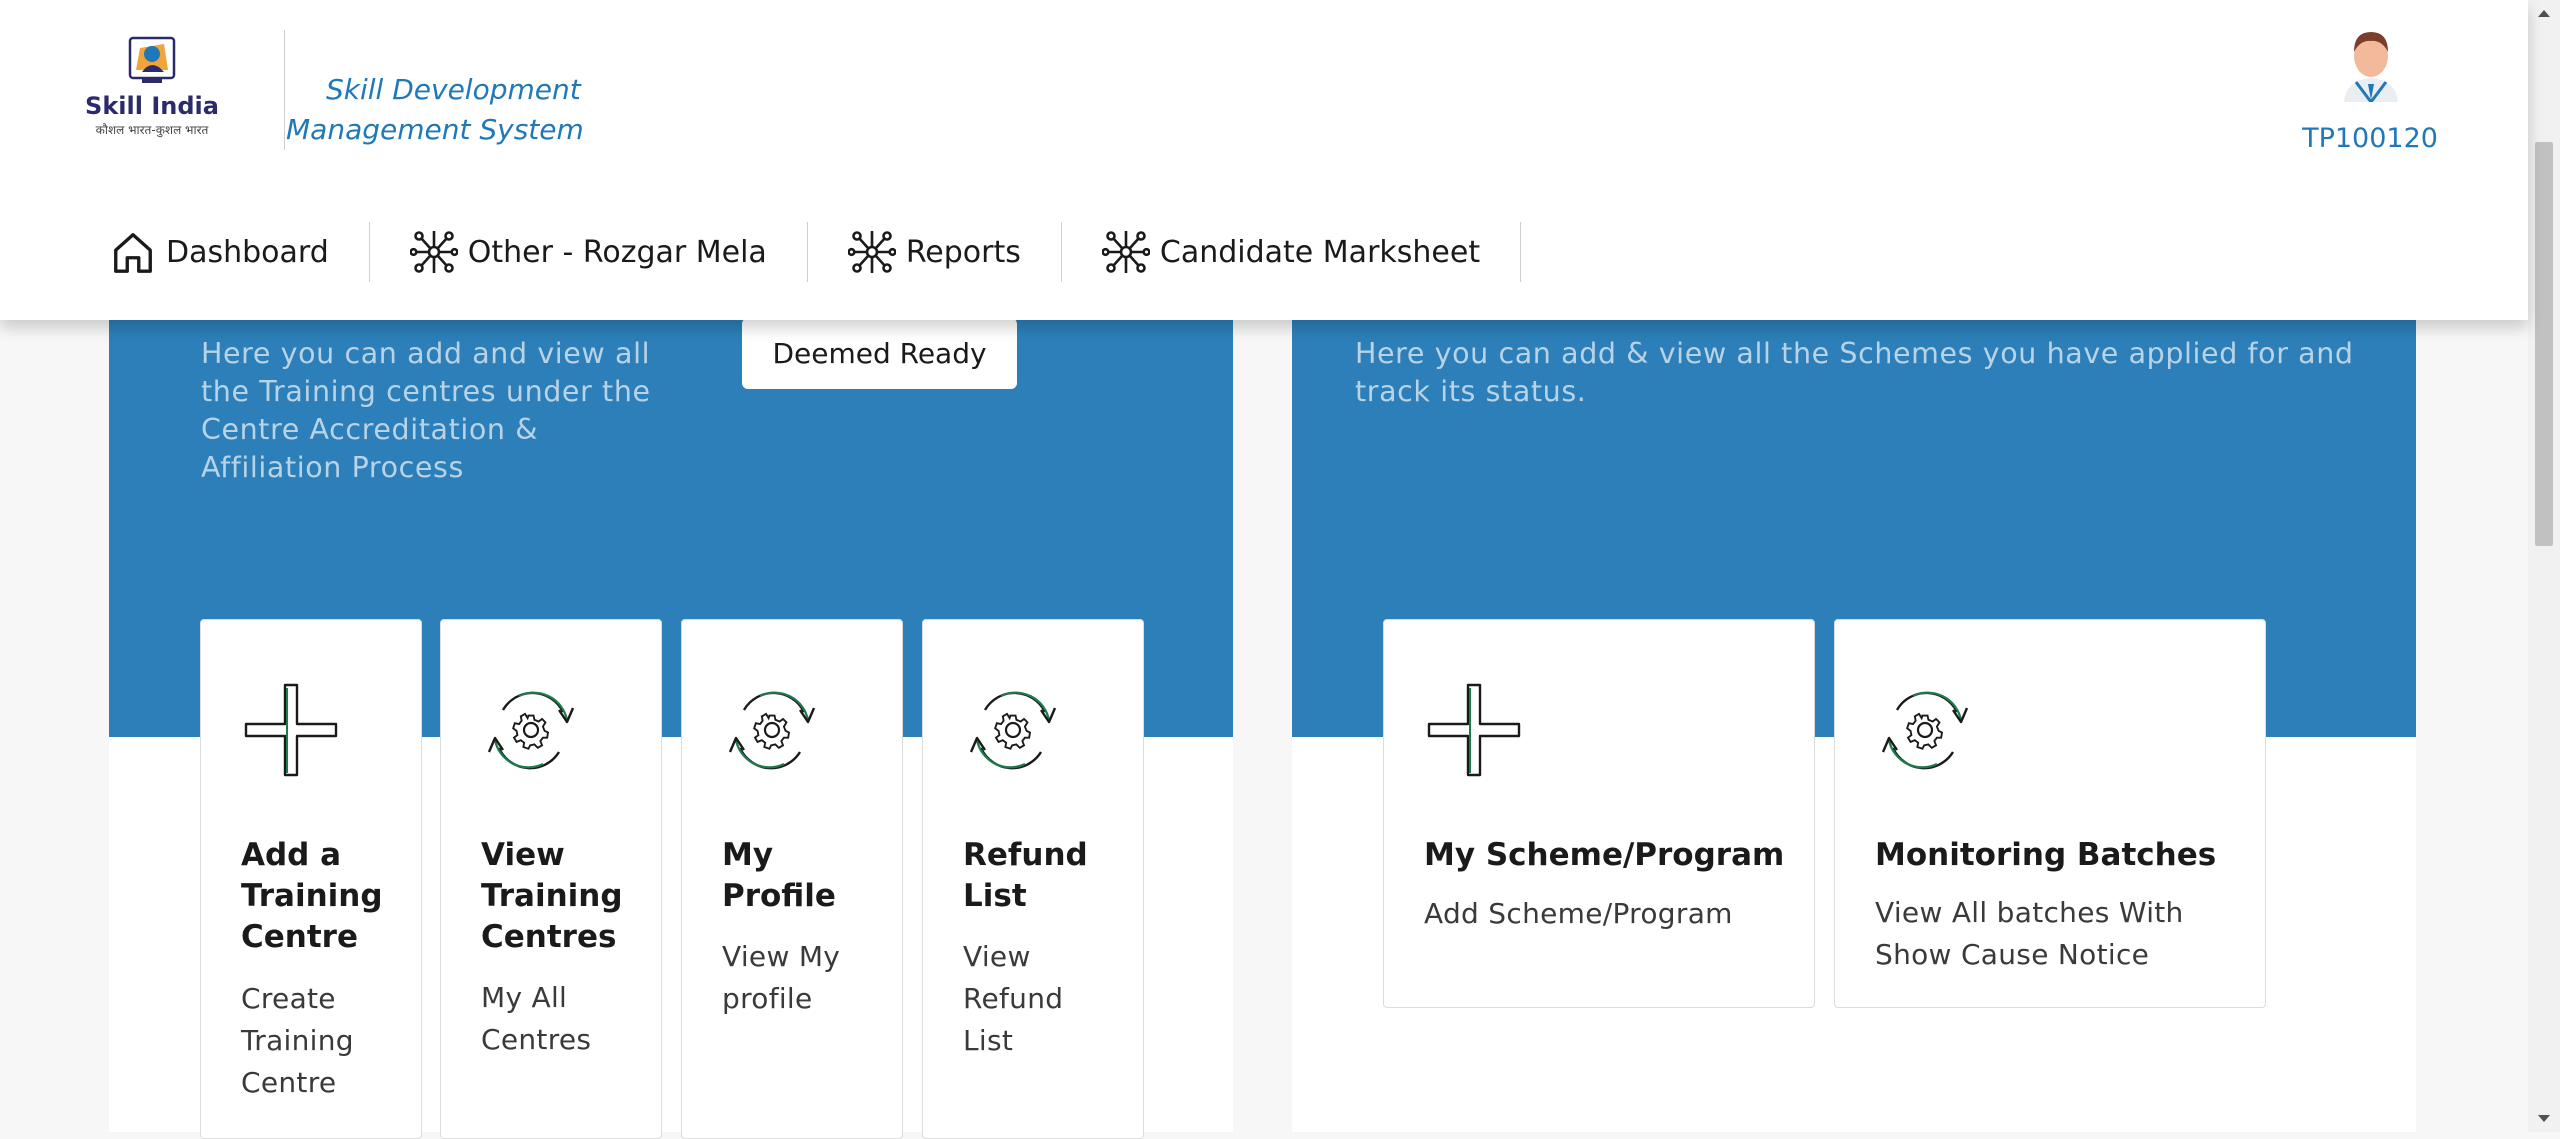 The image size is (2560, 1139). What do you see at coordinates (247, 252) in the screenshot?
I see `nav-label: Dashboard` at bounding box center [247, 252].